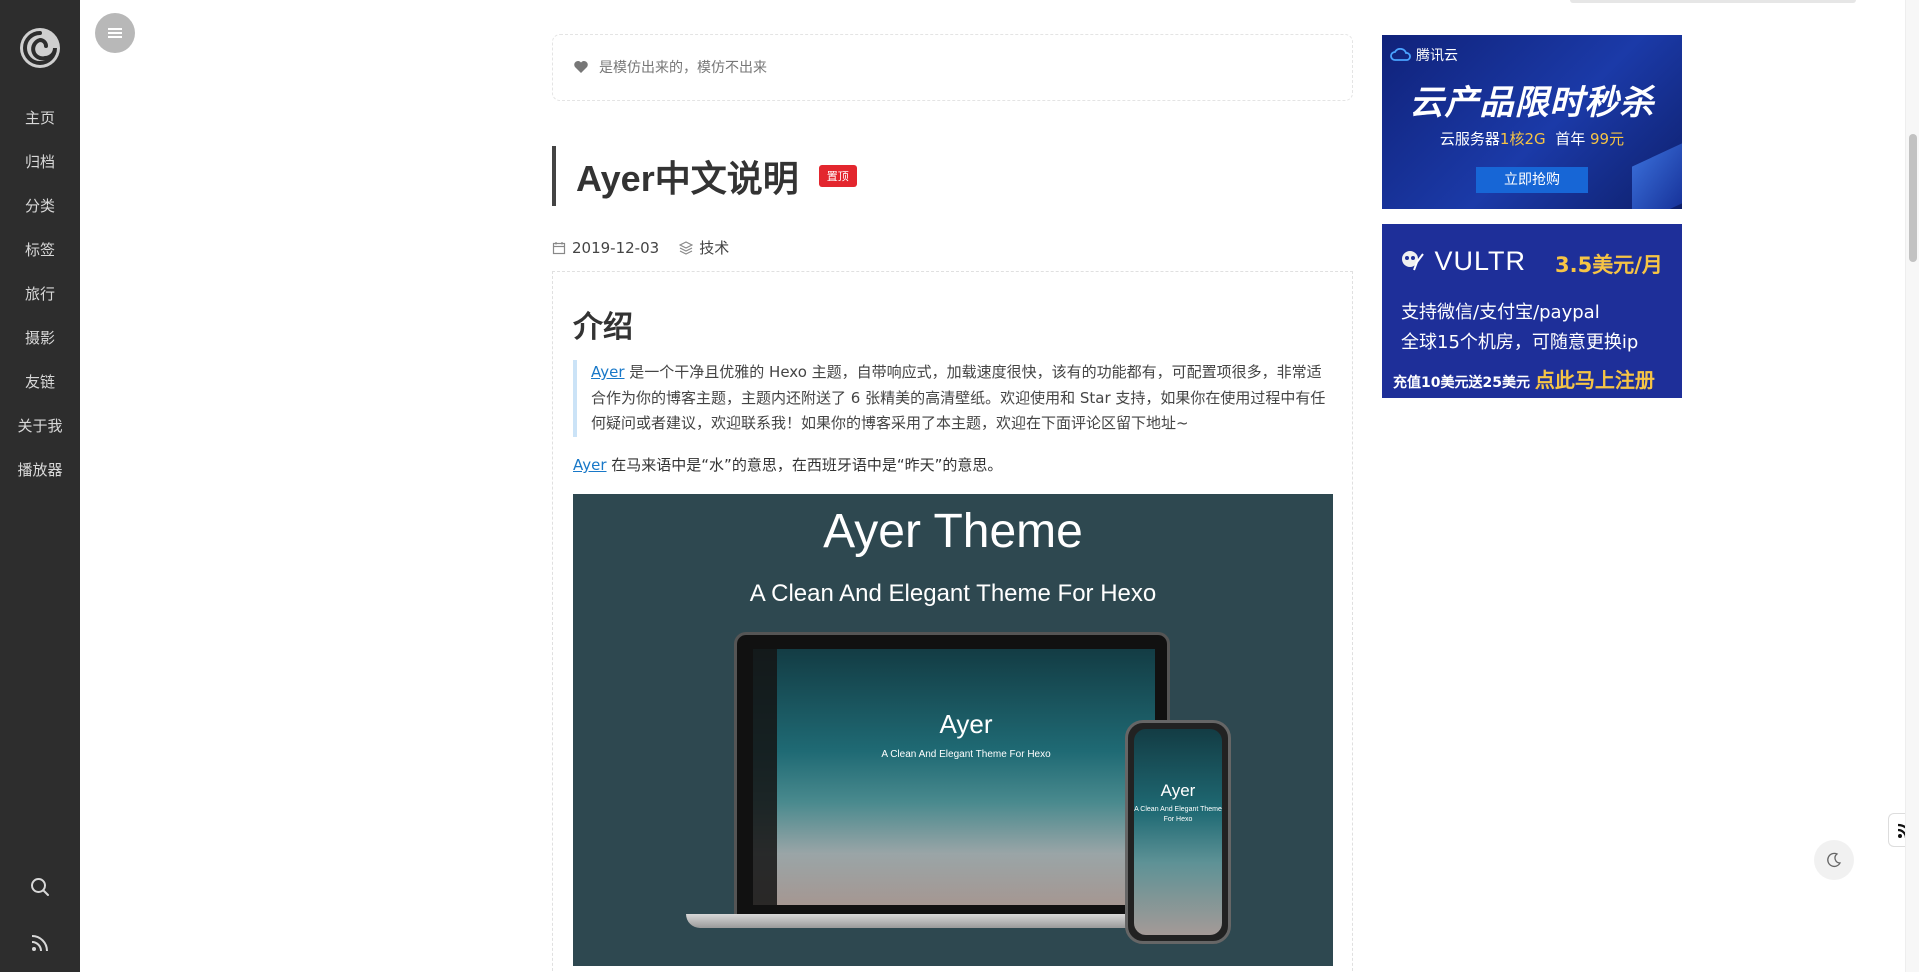 This screenshot has width=1919, height=972. What do you see at coordinates (1469, 139) in the screenshot?
I see `tencent-sub-a: 云服务器` at bounding box center [1469, 139].